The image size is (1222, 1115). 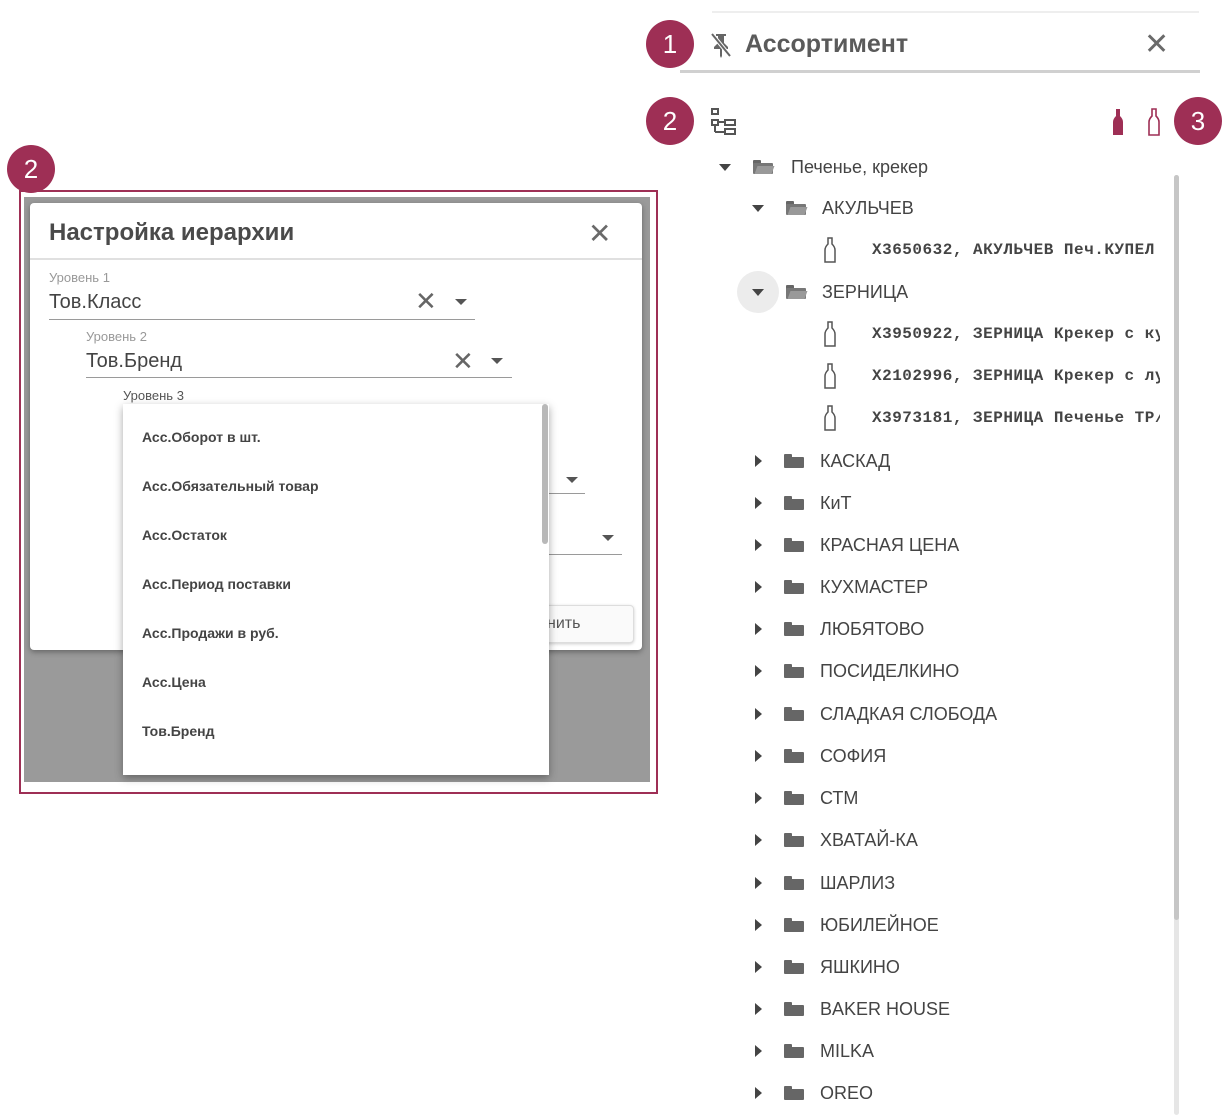 I want to click on tree-group: СТМ, so click(x=806, y=798).